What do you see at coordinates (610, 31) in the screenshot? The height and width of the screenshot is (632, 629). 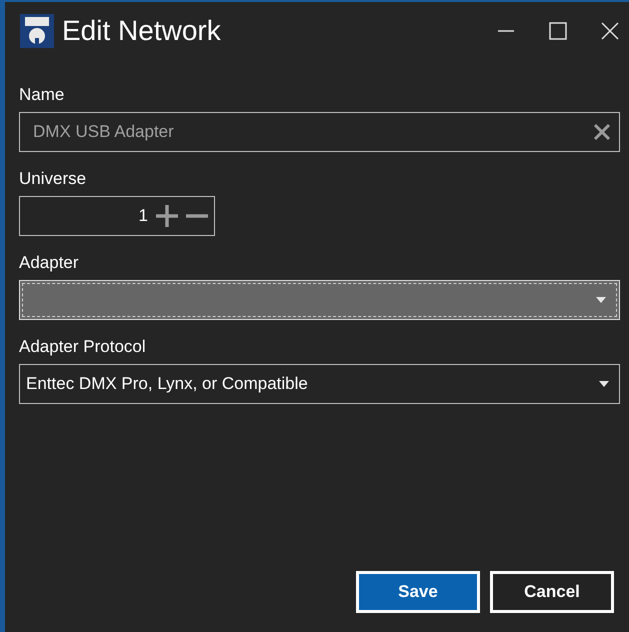 I see `close-icon` at bounding box center [610, 31].